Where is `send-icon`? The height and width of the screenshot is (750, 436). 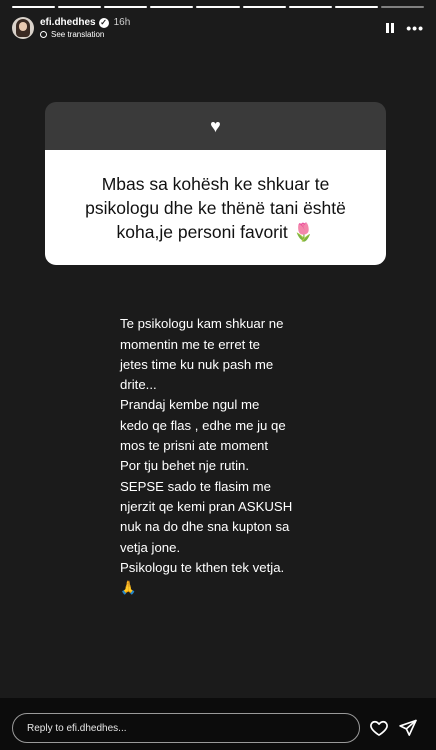 send-icon is located at coordinates (408, 728).